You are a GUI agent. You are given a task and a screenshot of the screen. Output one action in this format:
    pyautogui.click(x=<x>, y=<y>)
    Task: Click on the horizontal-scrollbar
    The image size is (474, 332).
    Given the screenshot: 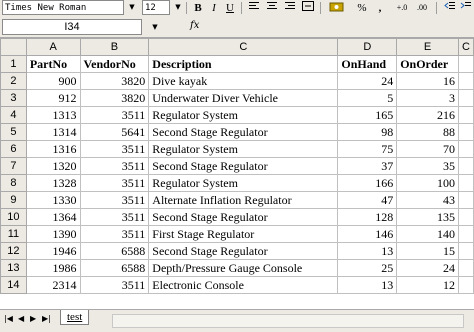 What is the action you would take?
    pyautogui.click(x=288, y=321)
    